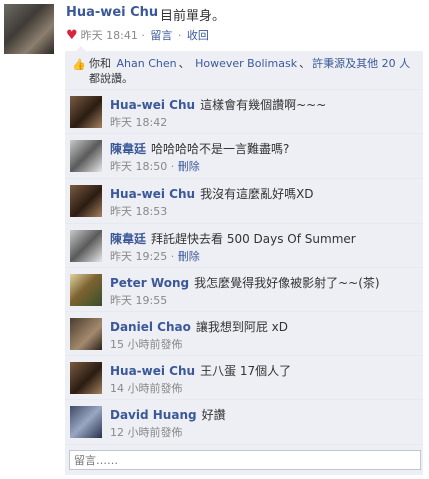 The image size is (429, 479). I want to click on comment-item: Hua-wei Chu 王八蛋 17個人了 14 小時前發佈, so click(244, 378).